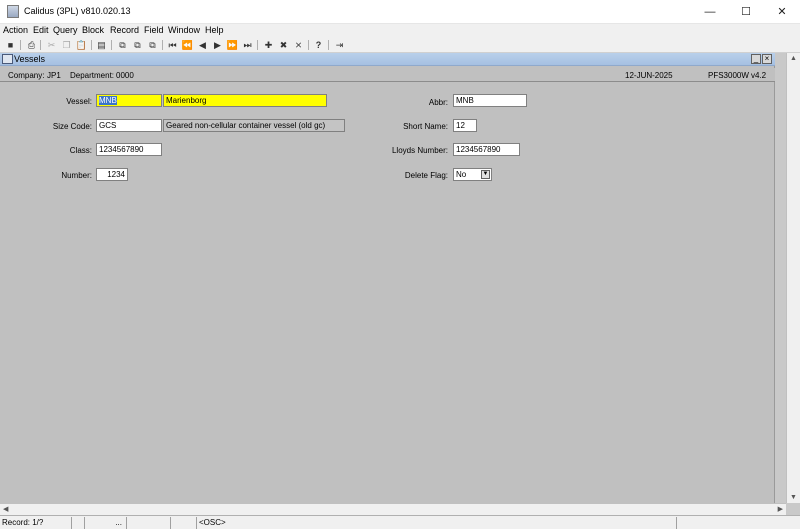 Image resolution: width=800 pixels, height=529 pixels. Describe the element at coordinates (461, 174) in the screenshot. I see `delete-flag-value: No` at that location.